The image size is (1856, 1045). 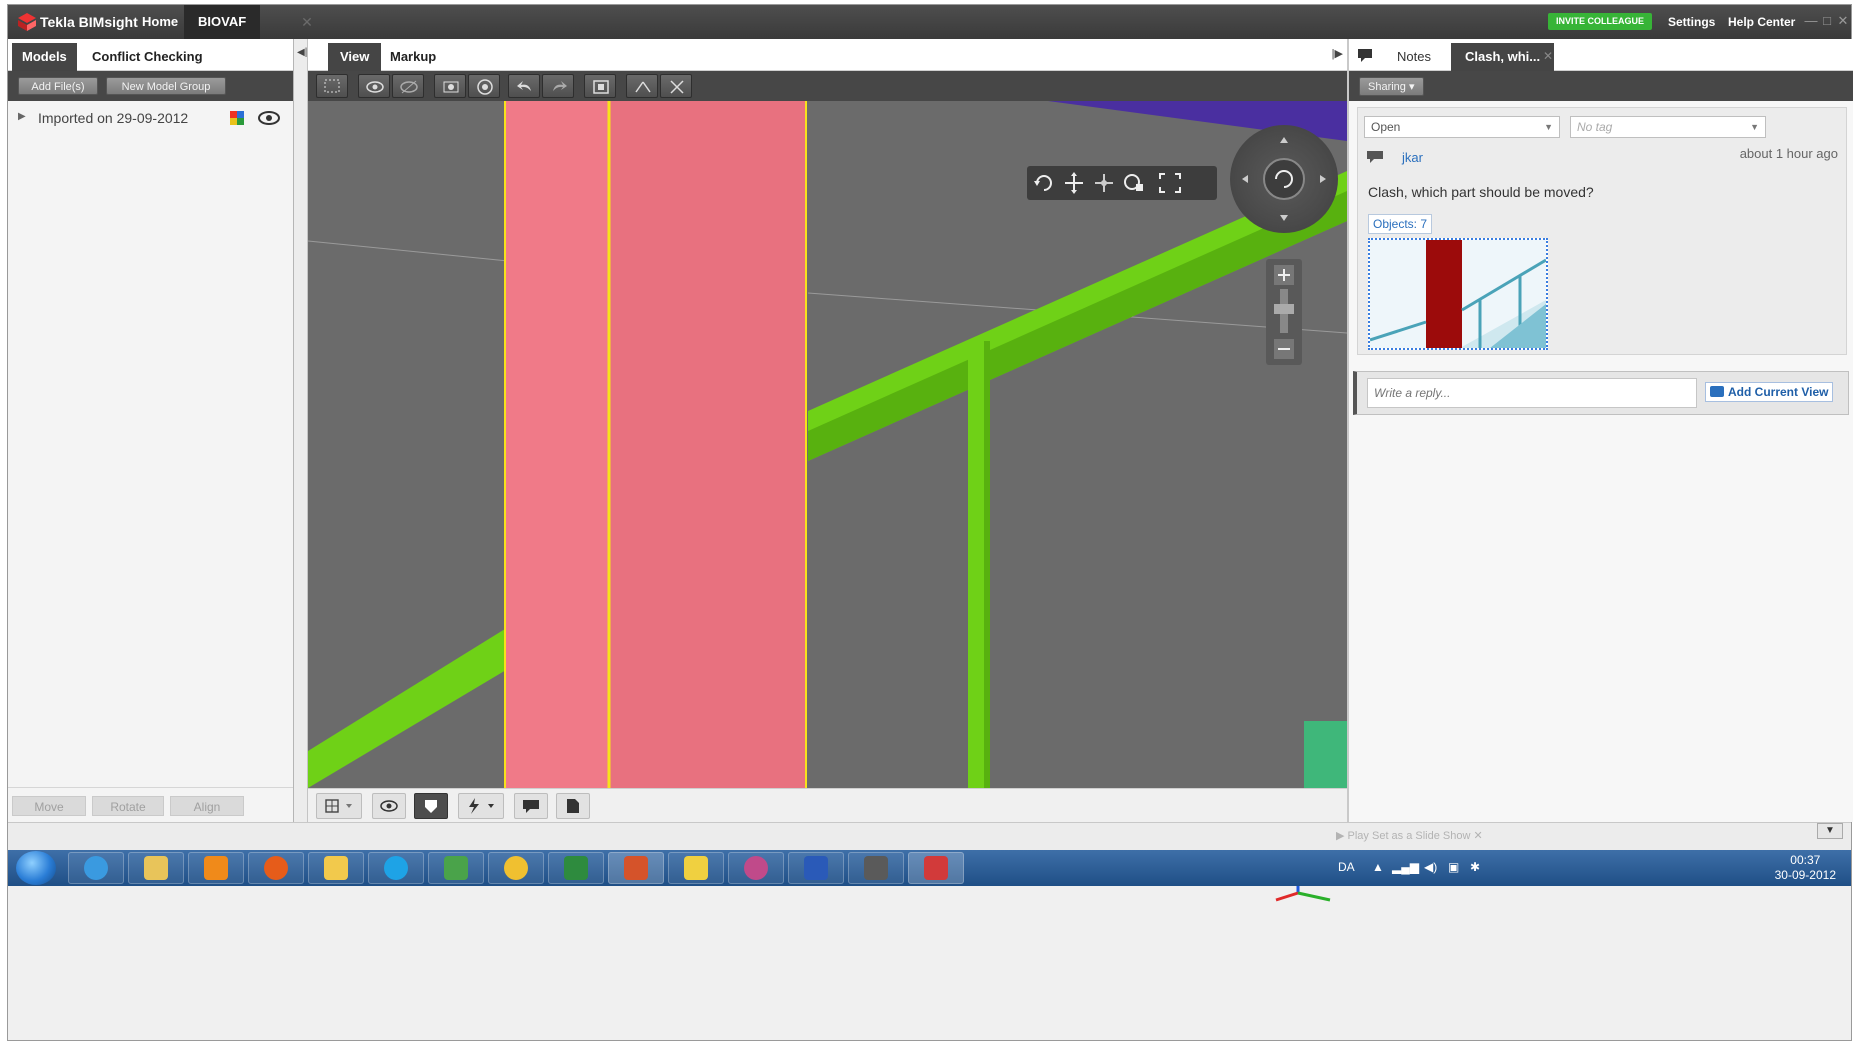 What do you see at coordinates (207, 806) in the screenshot?
I see `align-button: Align` at bounding box center [207, 806].